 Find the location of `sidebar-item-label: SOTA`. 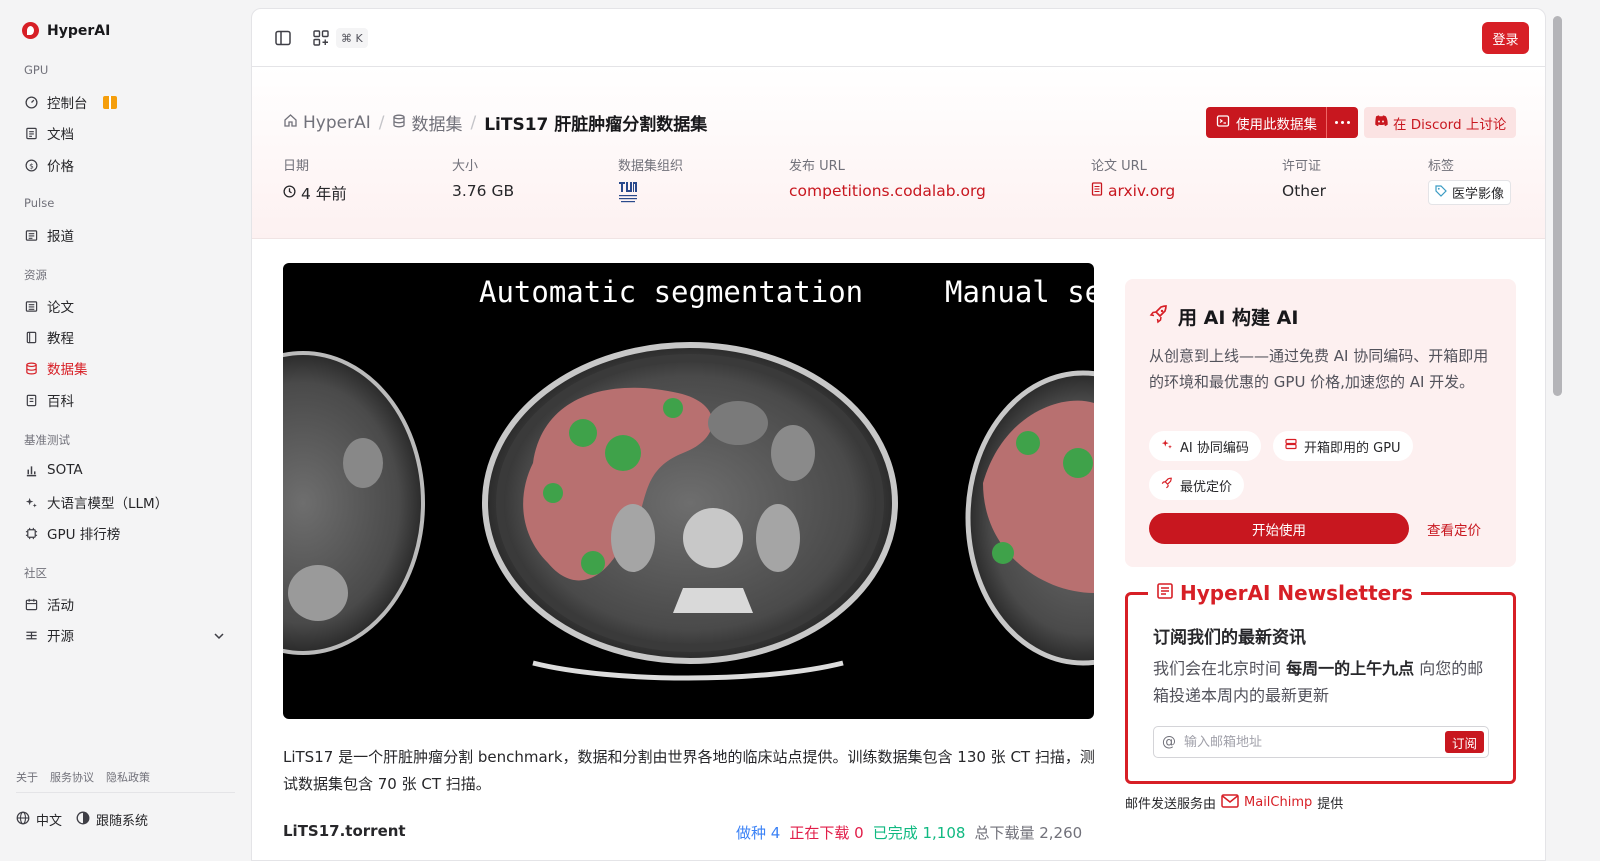

sidebar-item-label: SOTA is located at coordinates (65, 470).